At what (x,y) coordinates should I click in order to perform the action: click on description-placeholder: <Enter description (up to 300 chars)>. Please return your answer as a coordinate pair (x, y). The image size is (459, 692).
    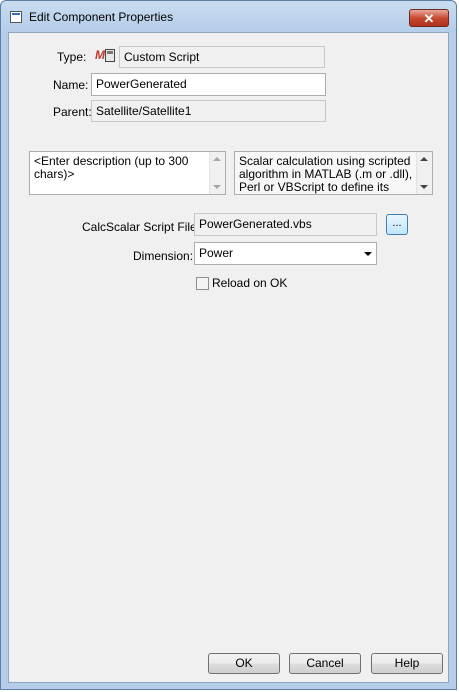
    Looking at the image, I should click on (111, 167).